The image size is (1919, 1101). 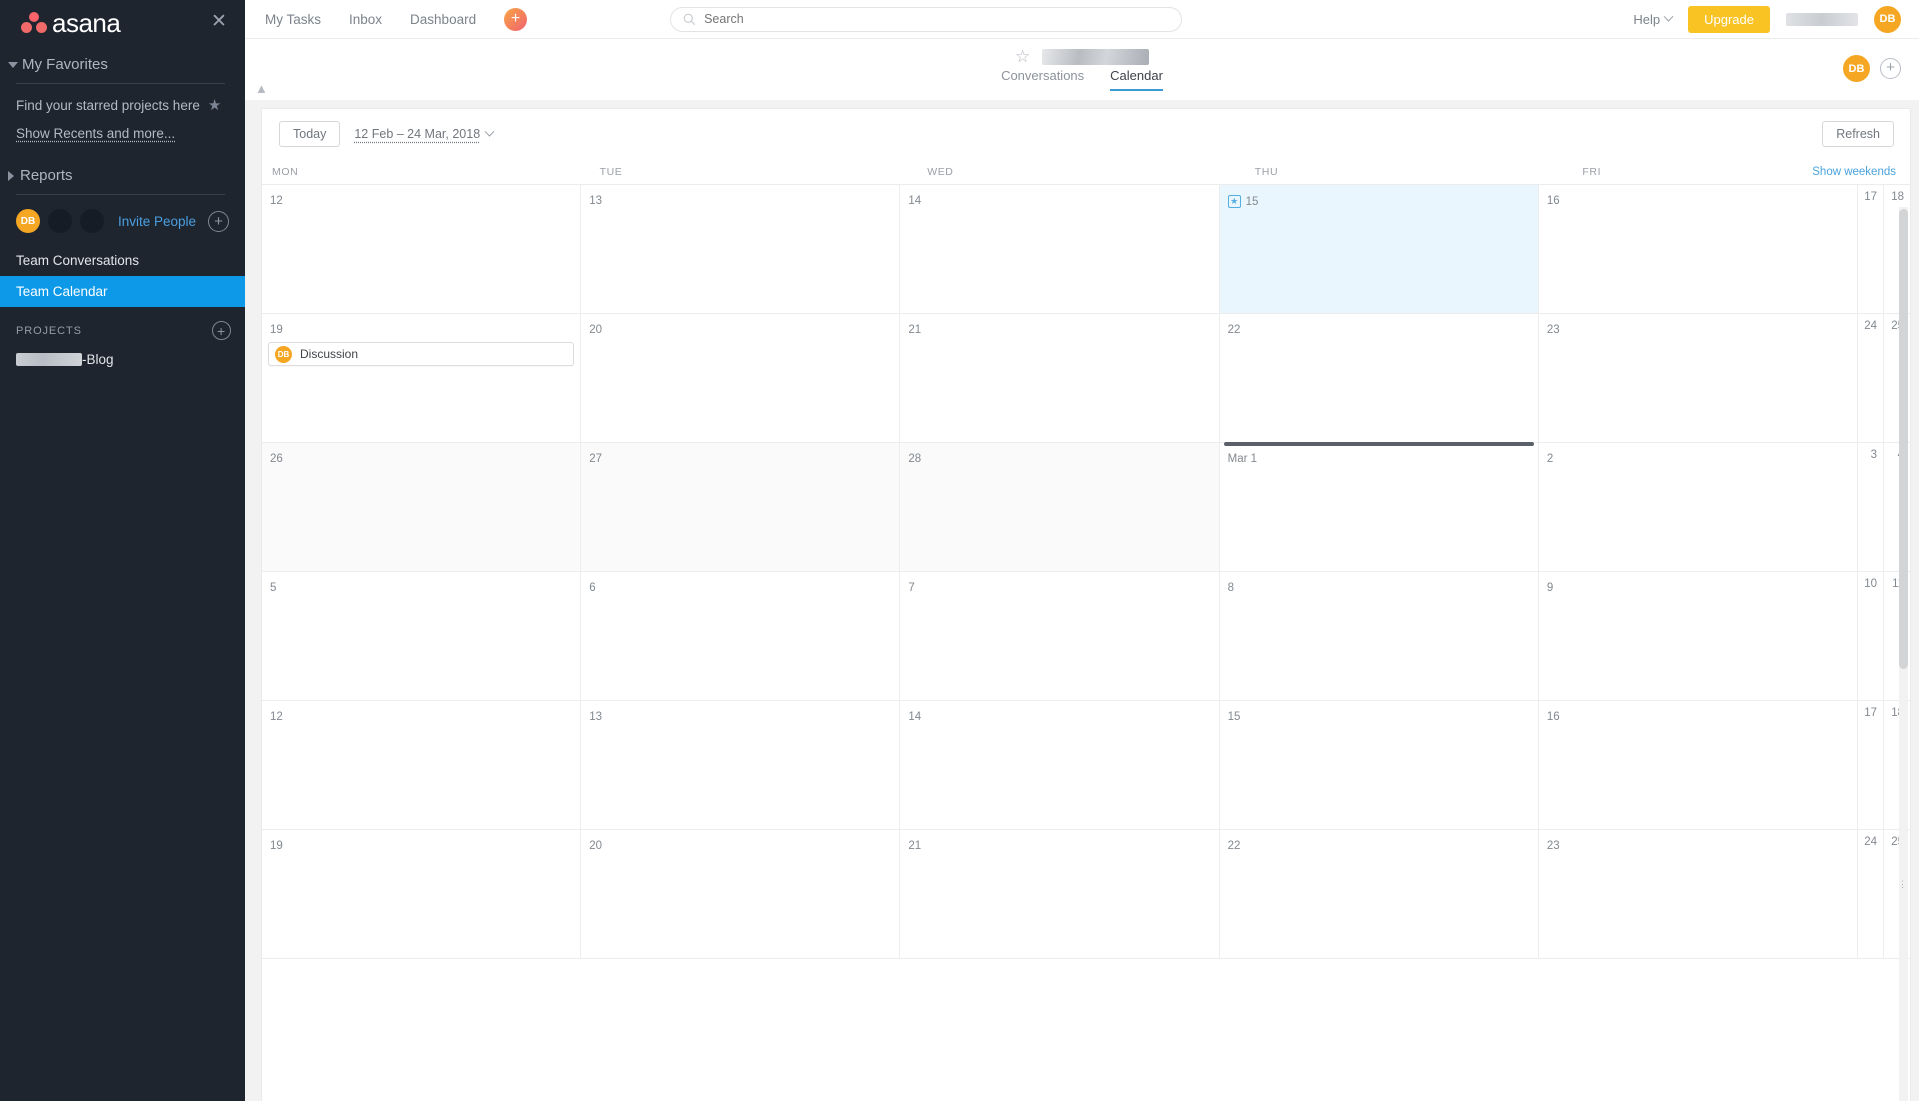 I want to click on favorites-hint-text: Find your starred projects here, so click(x=108, y=105).